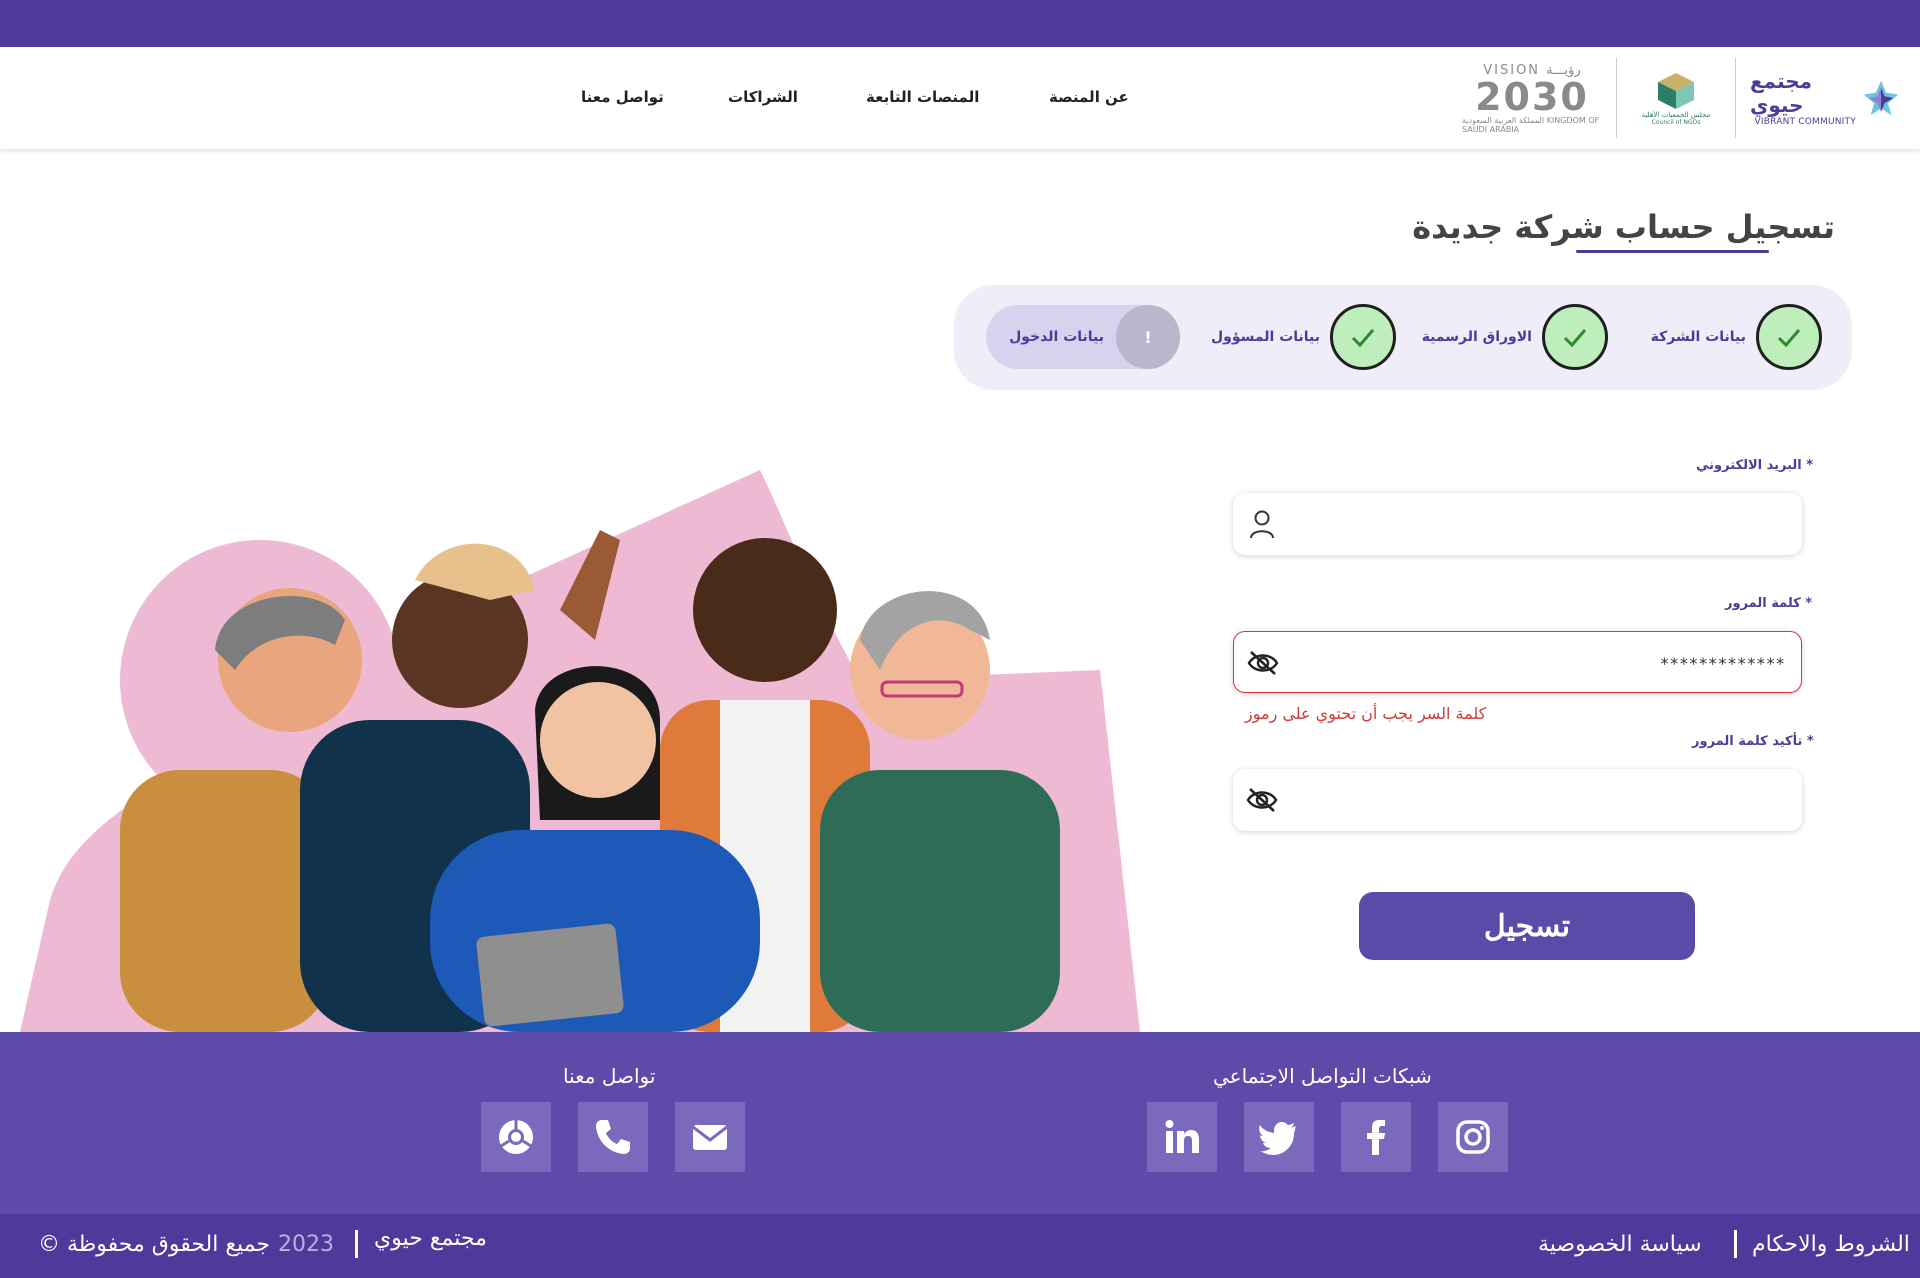 This screenshot has height=1278, width=1920. Describe the element at coordinates (154, 1244) in the screenshot. I see `copyright-text: © جميع الحقوق محفوظة` at that location.